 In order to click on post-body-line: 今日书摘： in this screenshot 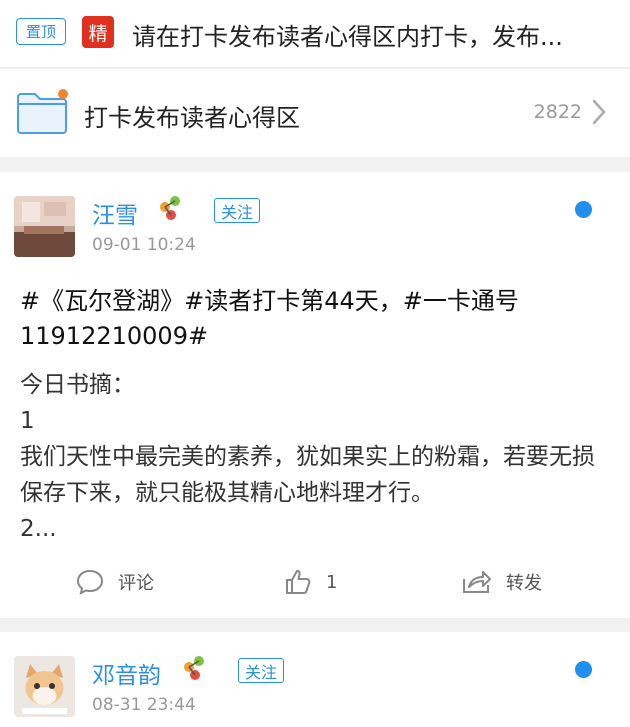, I will do `click(77, 385)`.